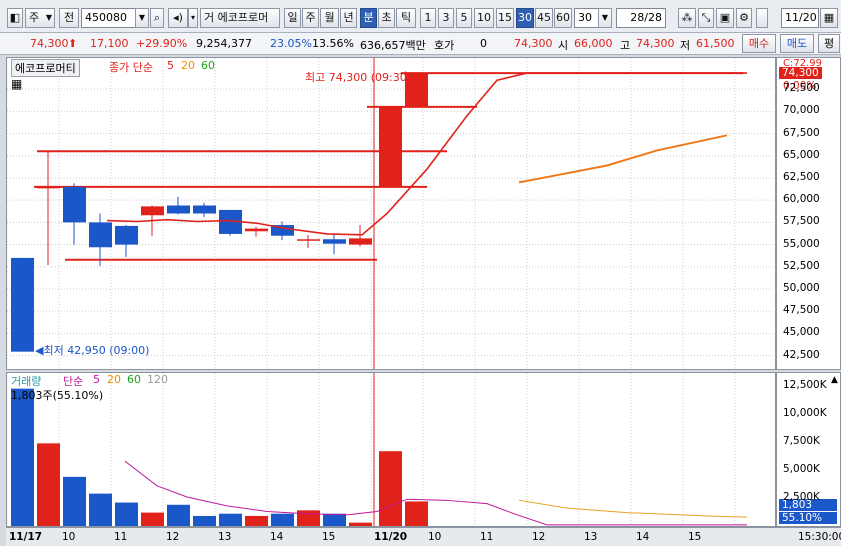 This screenshot has height=546, width=841. I want to click on volume-ma20-line, so click(633, 508).